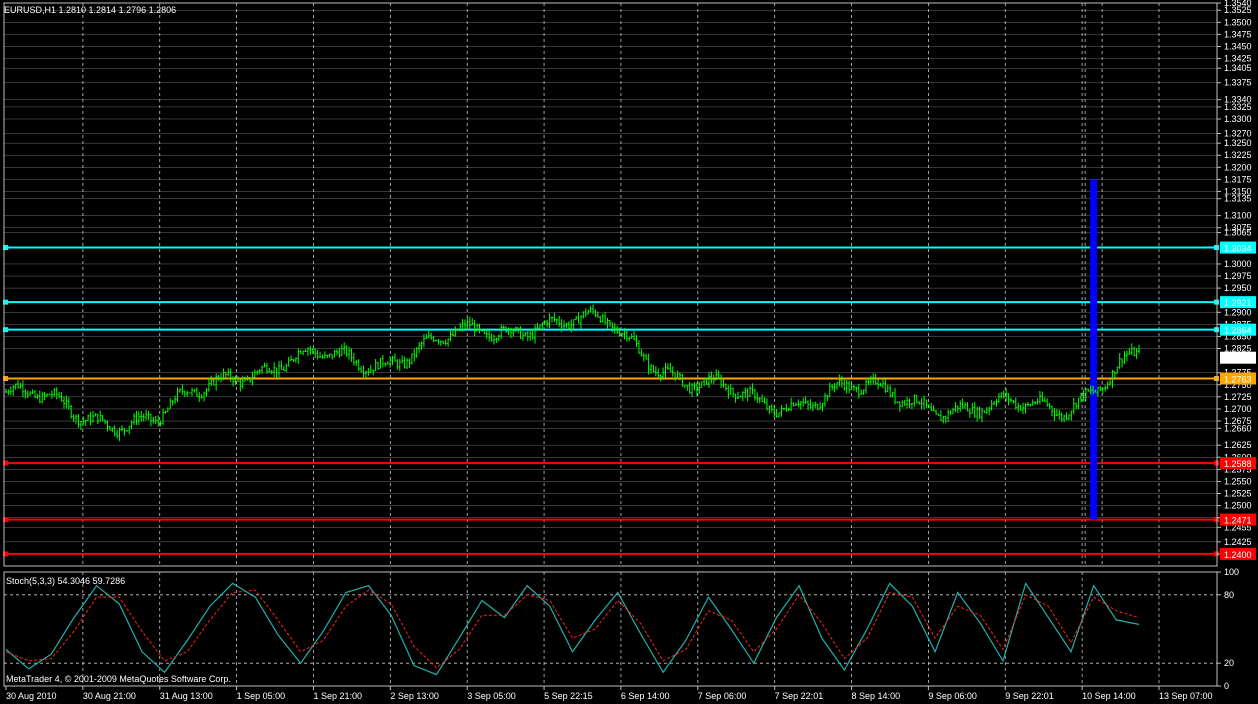 This screenshot has height=704, width=1258. Describe the element at coordinates (1238, 445) in the screenshot. I see `price-label: 1.2625` at that location.